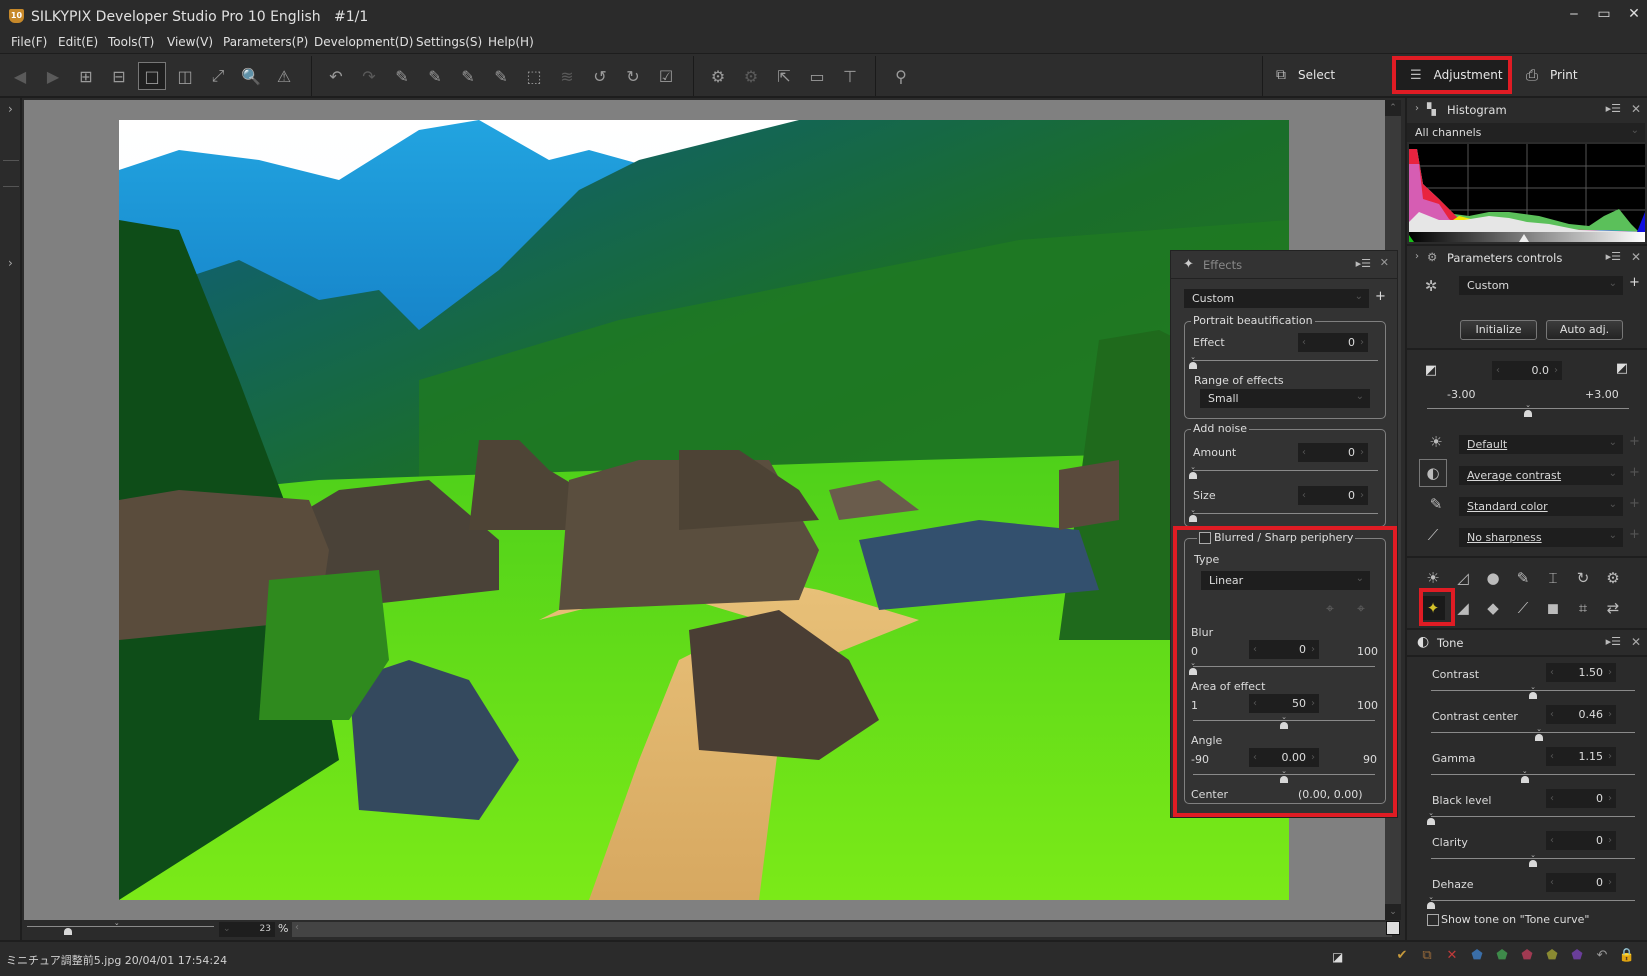 The width and height of the screenshot is (1647, 976). What do you see at coordinates (119, 76) in the screenshot?
I see `preview-thumbnails-icon: ⊟` at bounding box center [119, 76].